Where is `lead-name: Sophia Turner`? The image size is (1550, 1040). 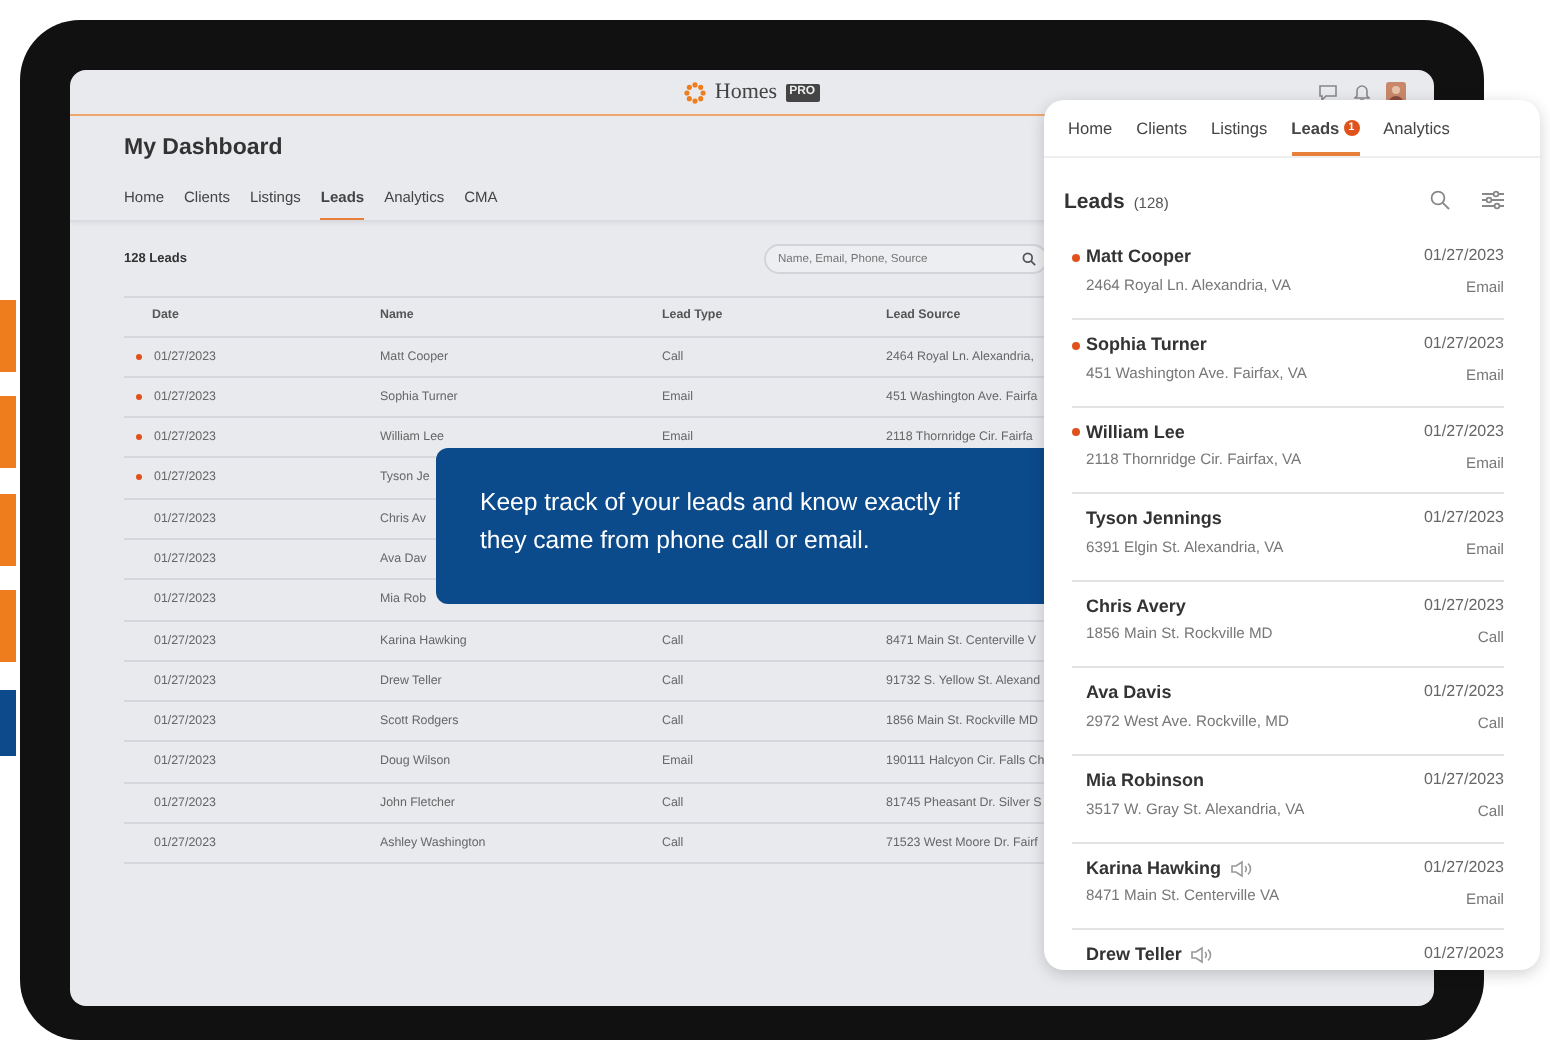 lead-name: Sophia Turner is located at coordinates (1146, 346).